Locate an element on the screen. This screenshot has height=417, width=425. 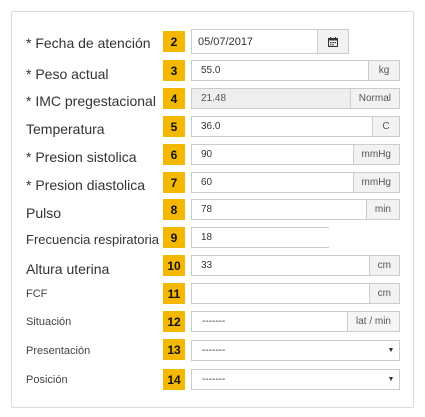
calendar-icon is located at coordinates (333, 41).